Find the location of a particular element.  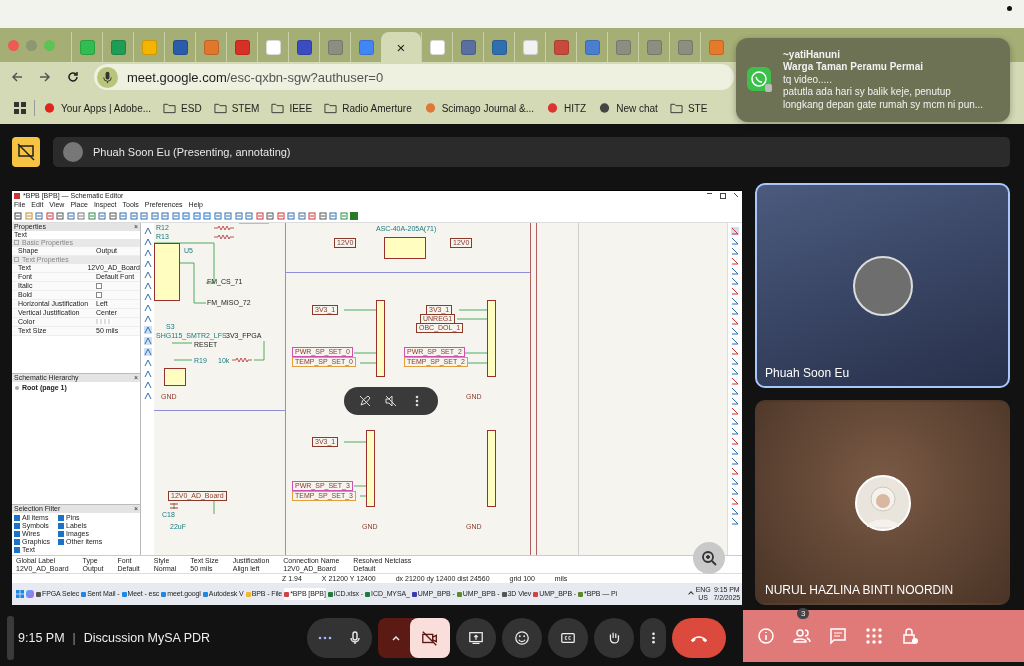

participant-tile: NURUL HAZLINA BINTI NOORDIN is located at coordinates (882, 502).